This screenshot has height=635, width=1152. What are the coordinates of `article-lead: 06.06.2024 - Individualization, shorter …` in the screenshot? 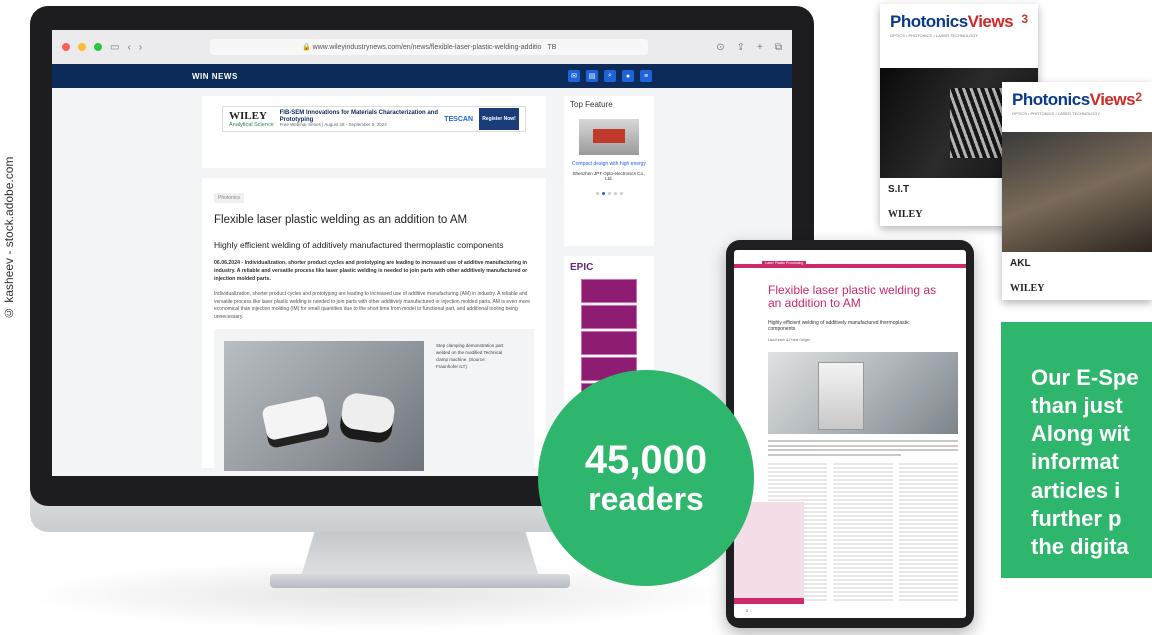 It's located at (371, 271).